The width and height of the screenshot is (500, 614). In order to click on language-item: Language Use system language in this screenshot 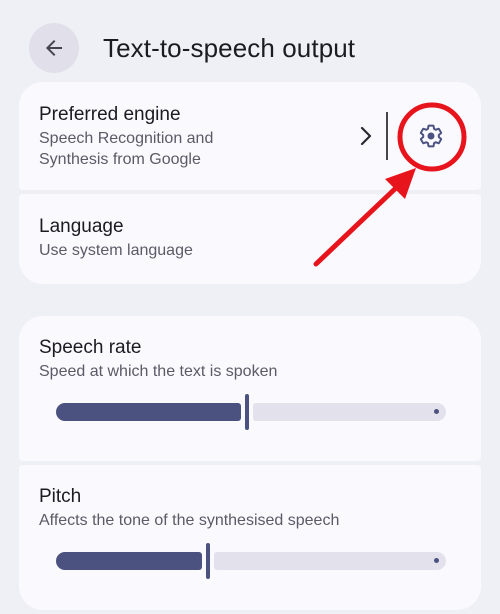, I will do `click(250, 239)`.